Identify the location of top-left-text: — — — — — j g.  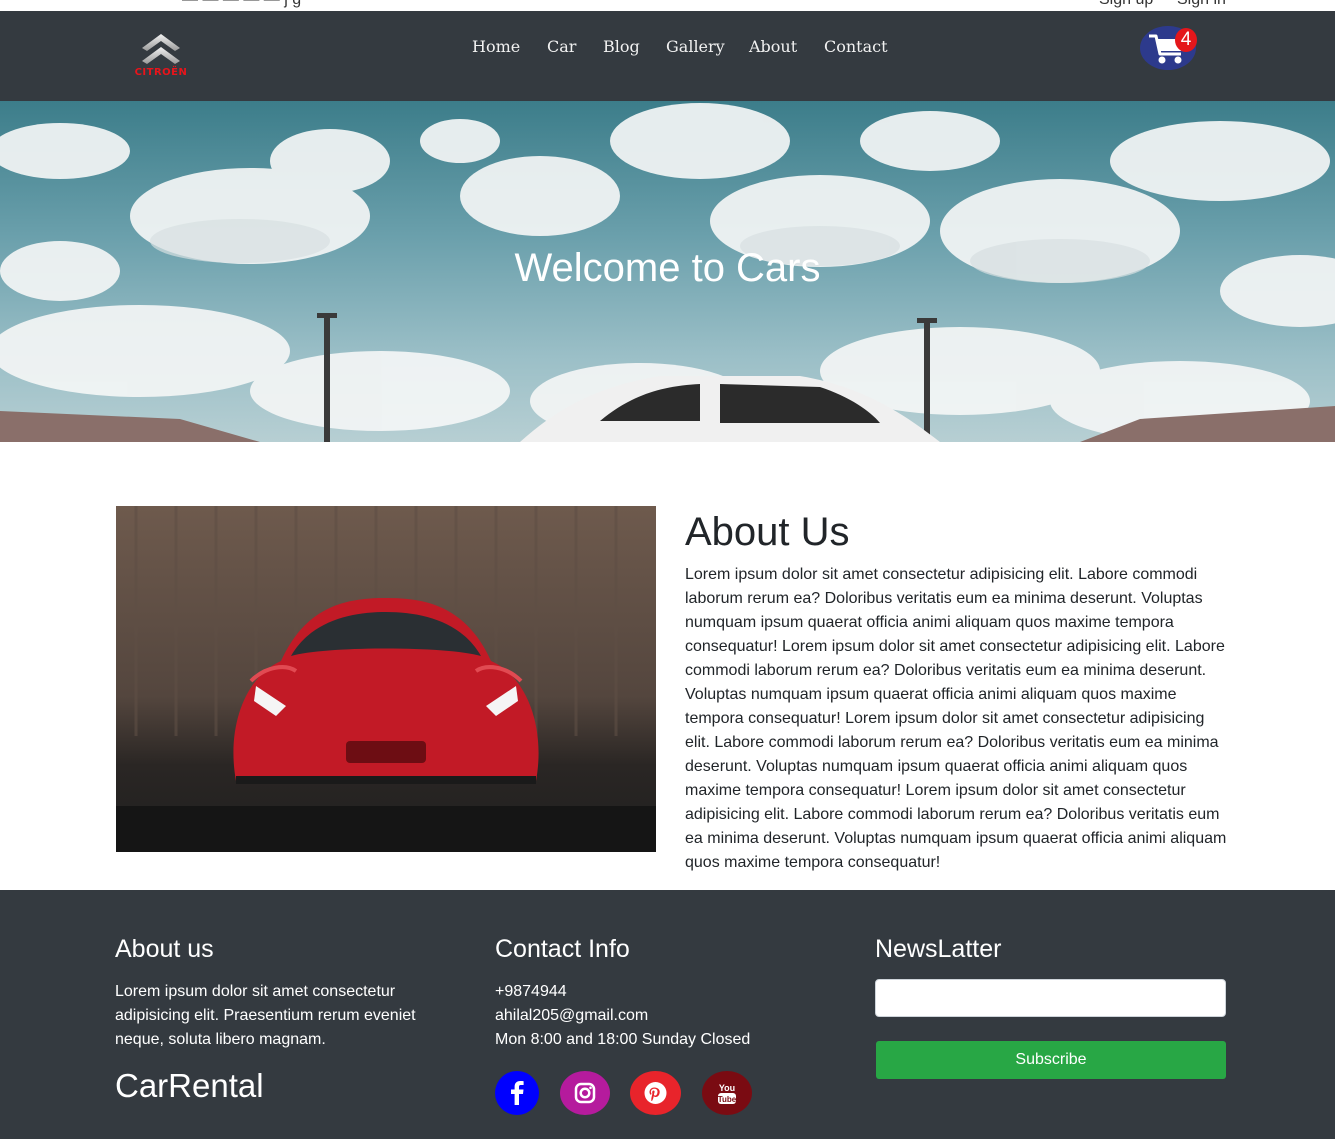
(241, 4).